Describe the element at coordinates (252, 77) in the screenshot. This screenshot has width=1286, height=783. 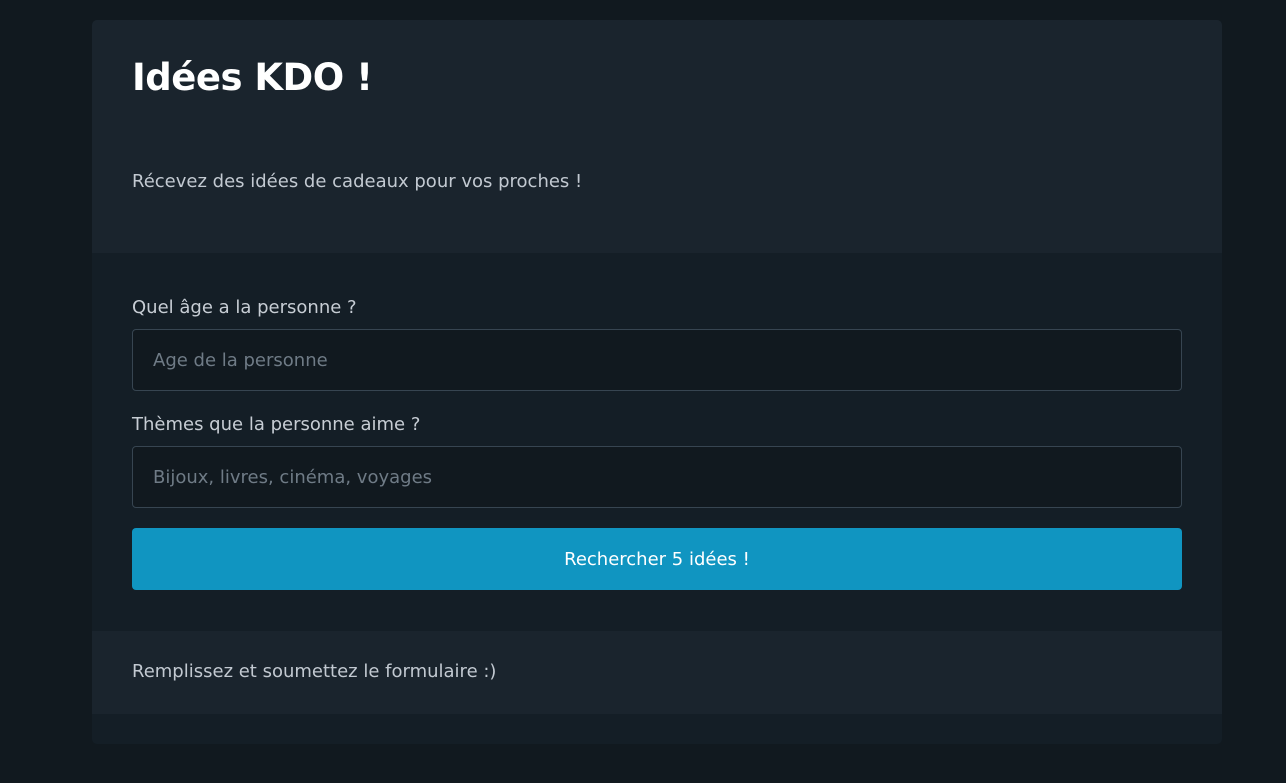
I see `page-title: Idées KDO !` at that location.